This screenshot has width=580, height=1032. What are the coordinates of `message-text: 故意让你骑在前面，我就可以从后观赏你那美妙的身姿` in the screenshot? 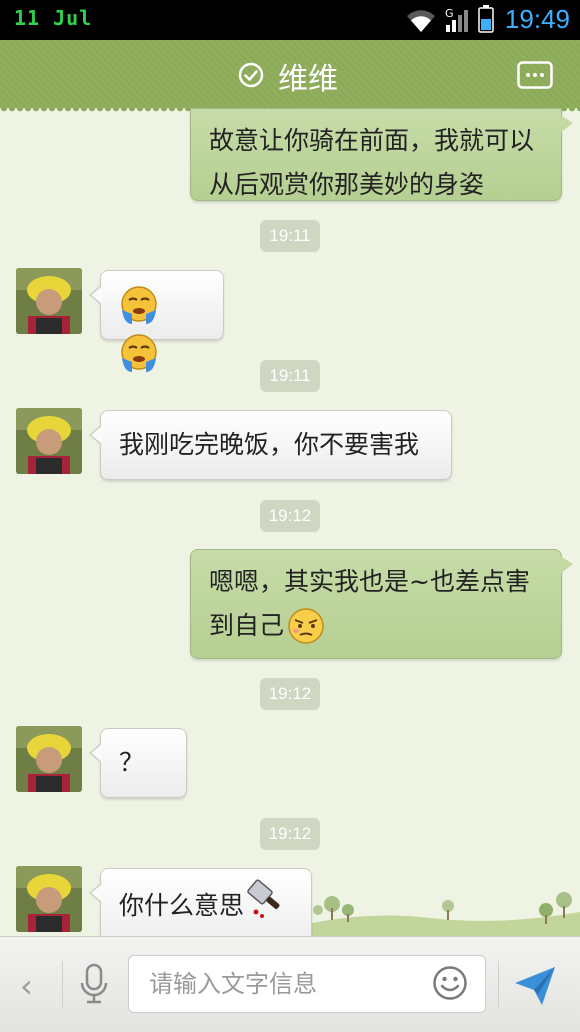 It's located at (372, 162).